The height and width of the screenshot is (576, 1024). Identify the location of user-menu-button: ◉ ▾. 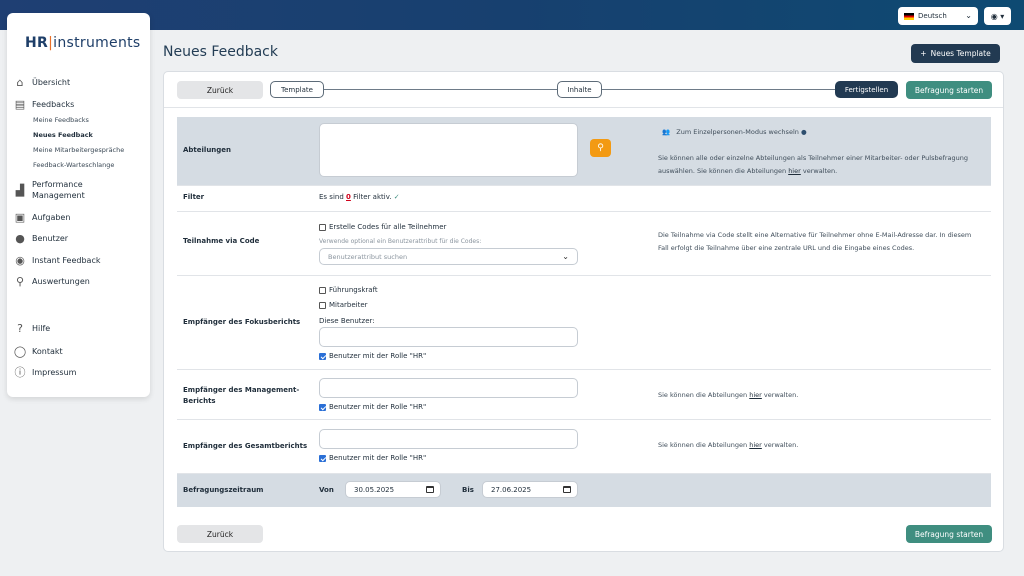
(997, 16).